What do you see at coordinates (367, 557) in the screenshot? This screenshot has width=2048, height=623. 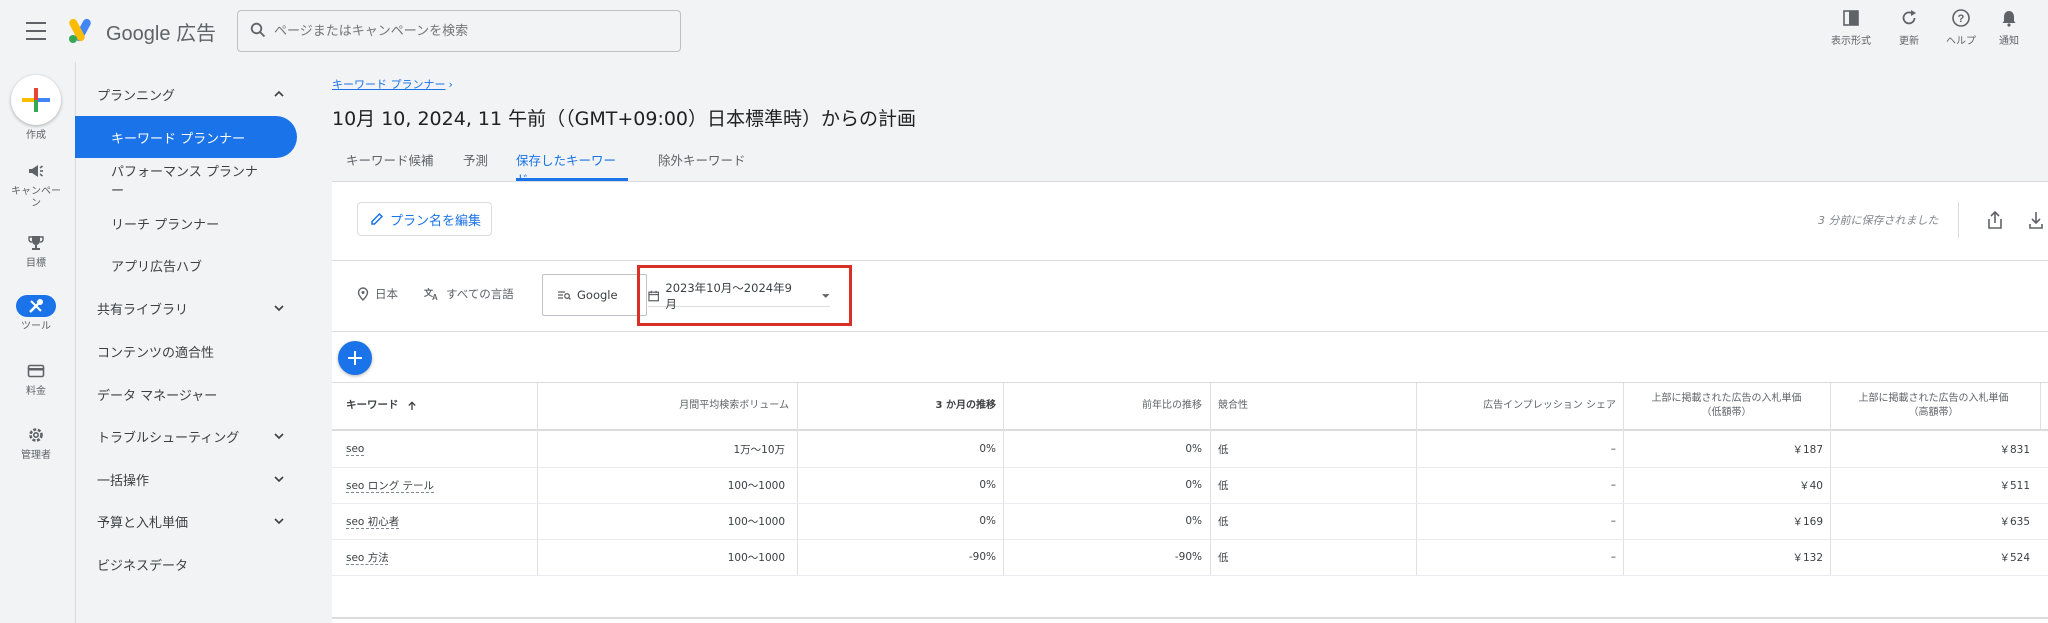 I see `keyword-cell: seo 方法` at bounding box center [367, 557].